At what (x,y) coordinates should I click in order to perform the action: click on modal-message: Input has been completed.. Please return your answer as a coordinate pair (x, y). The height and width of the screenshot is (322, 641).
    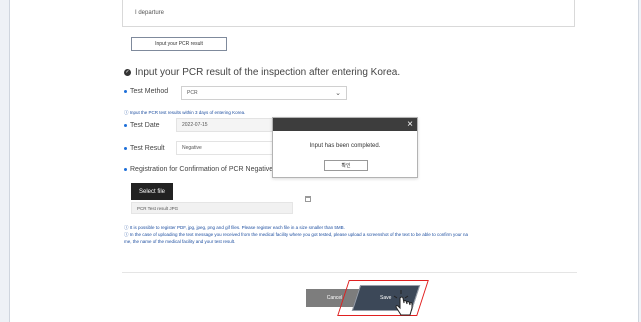
    Looking at the image, I should click on (345, 146).